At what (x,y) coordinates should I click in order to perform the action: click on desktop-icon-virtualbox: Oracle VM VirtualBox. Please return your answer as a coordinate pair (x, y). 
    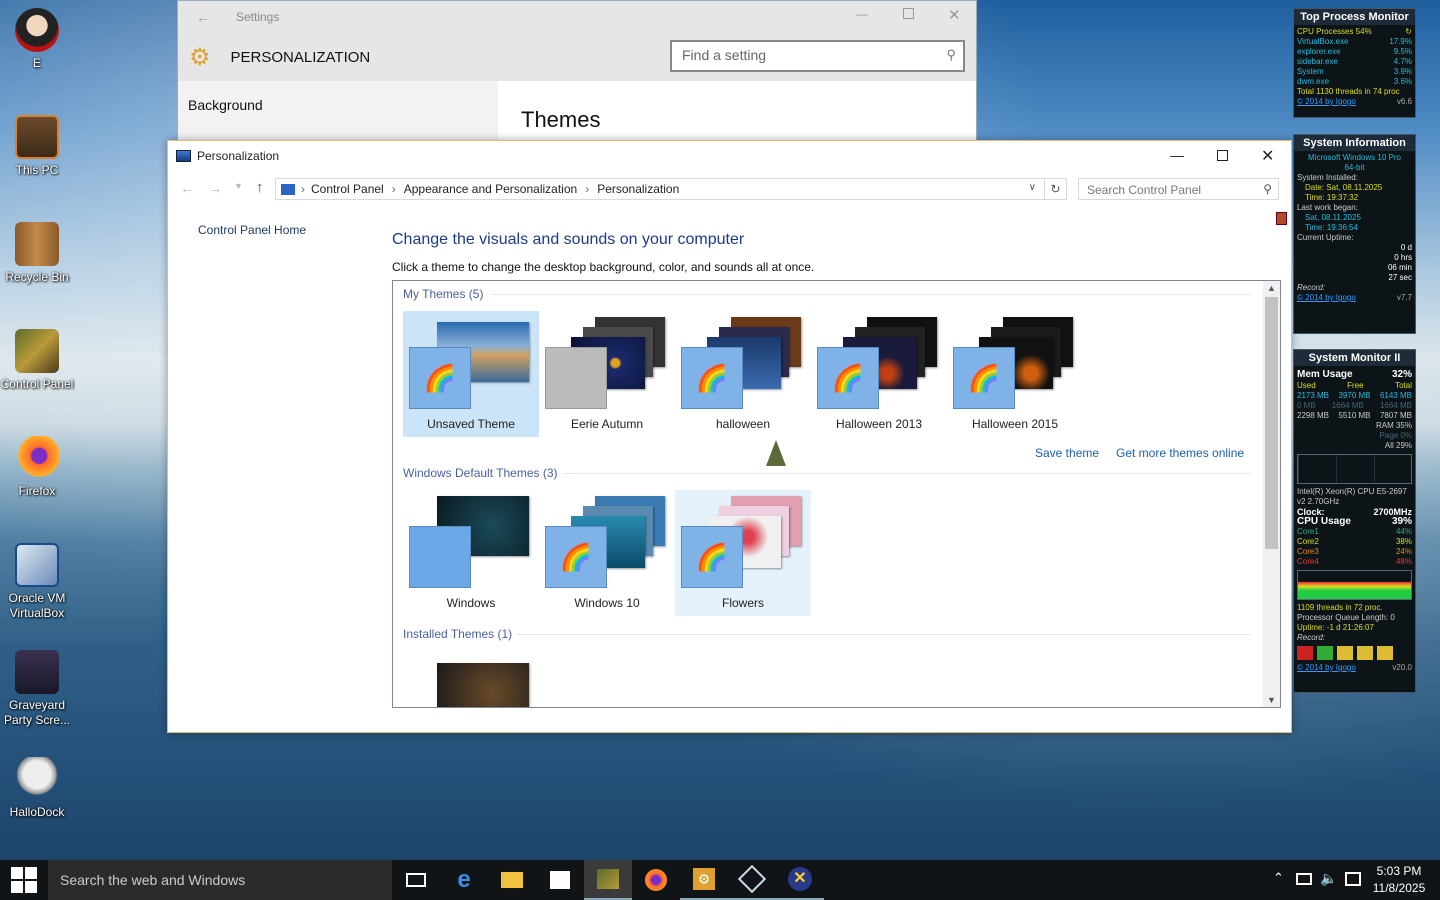
    Looking at the image, I should click on (37, 582).